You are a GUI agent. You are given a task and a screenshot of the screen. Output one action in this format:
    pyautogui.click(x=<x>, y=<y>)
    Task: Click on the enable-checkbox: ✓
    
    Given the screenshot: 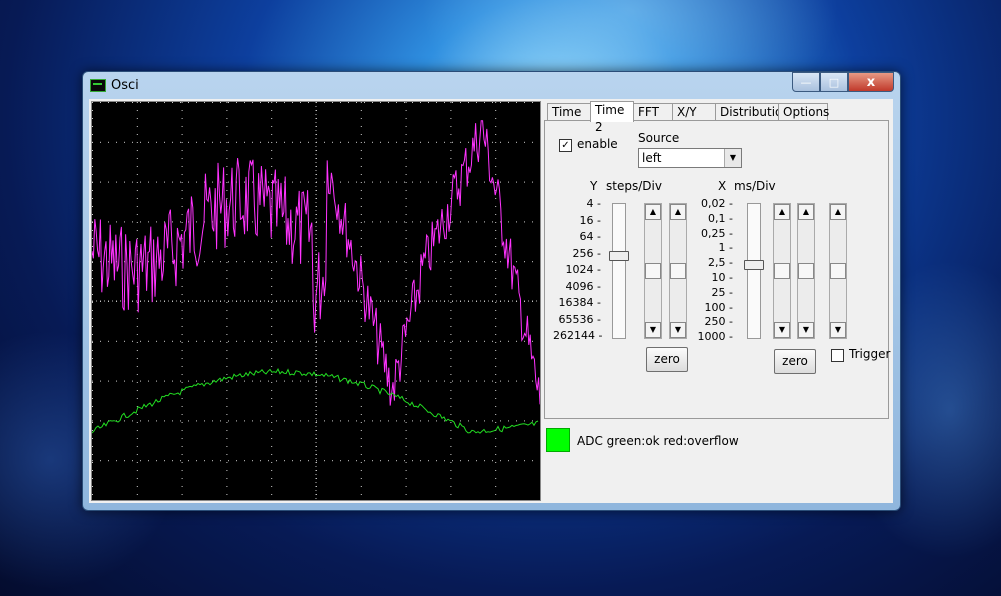 What is the action you would take?
    pyautogui.click(x=565, y=145)
    